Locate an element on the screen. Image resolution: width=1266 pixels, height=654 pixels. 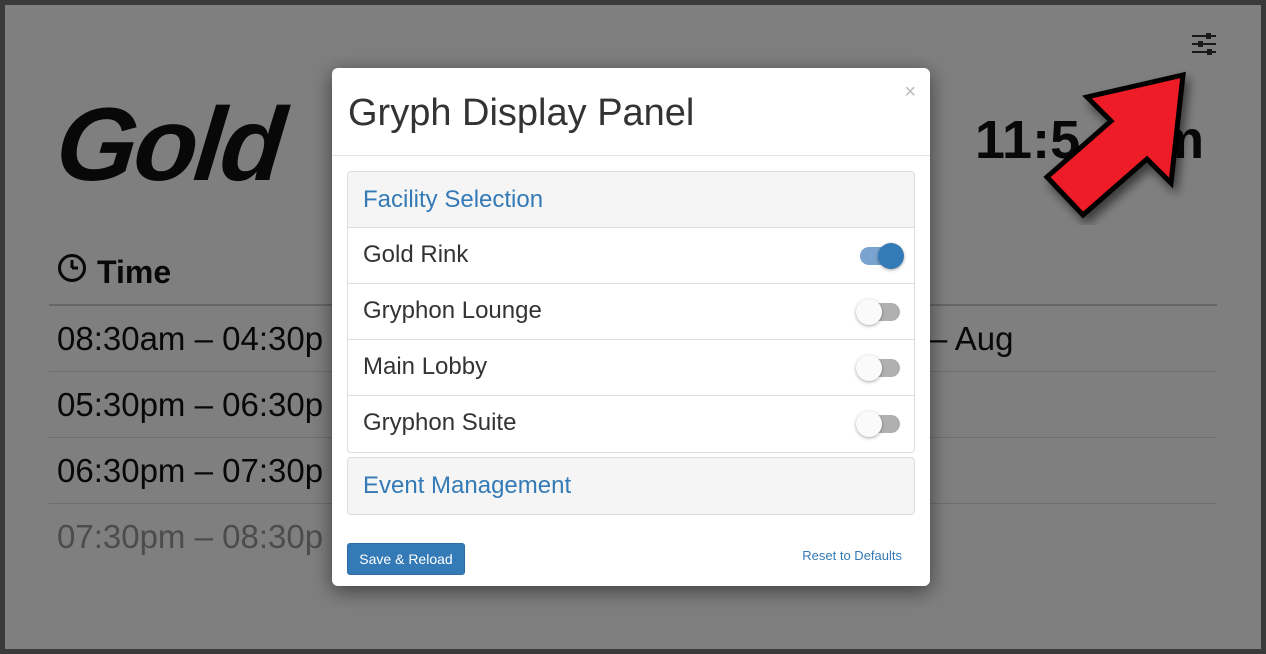
facility-selection-heading: Facility Selection is located at coordinates (631, 200).